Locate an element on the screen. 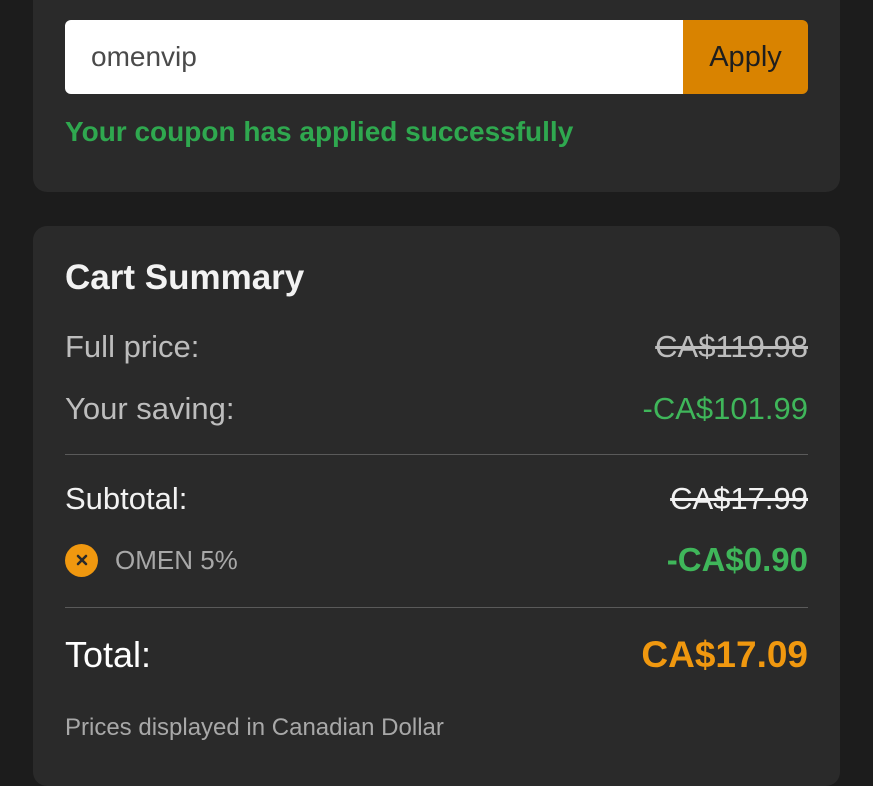  remove-discount-button is located at coordinates (81, 560).